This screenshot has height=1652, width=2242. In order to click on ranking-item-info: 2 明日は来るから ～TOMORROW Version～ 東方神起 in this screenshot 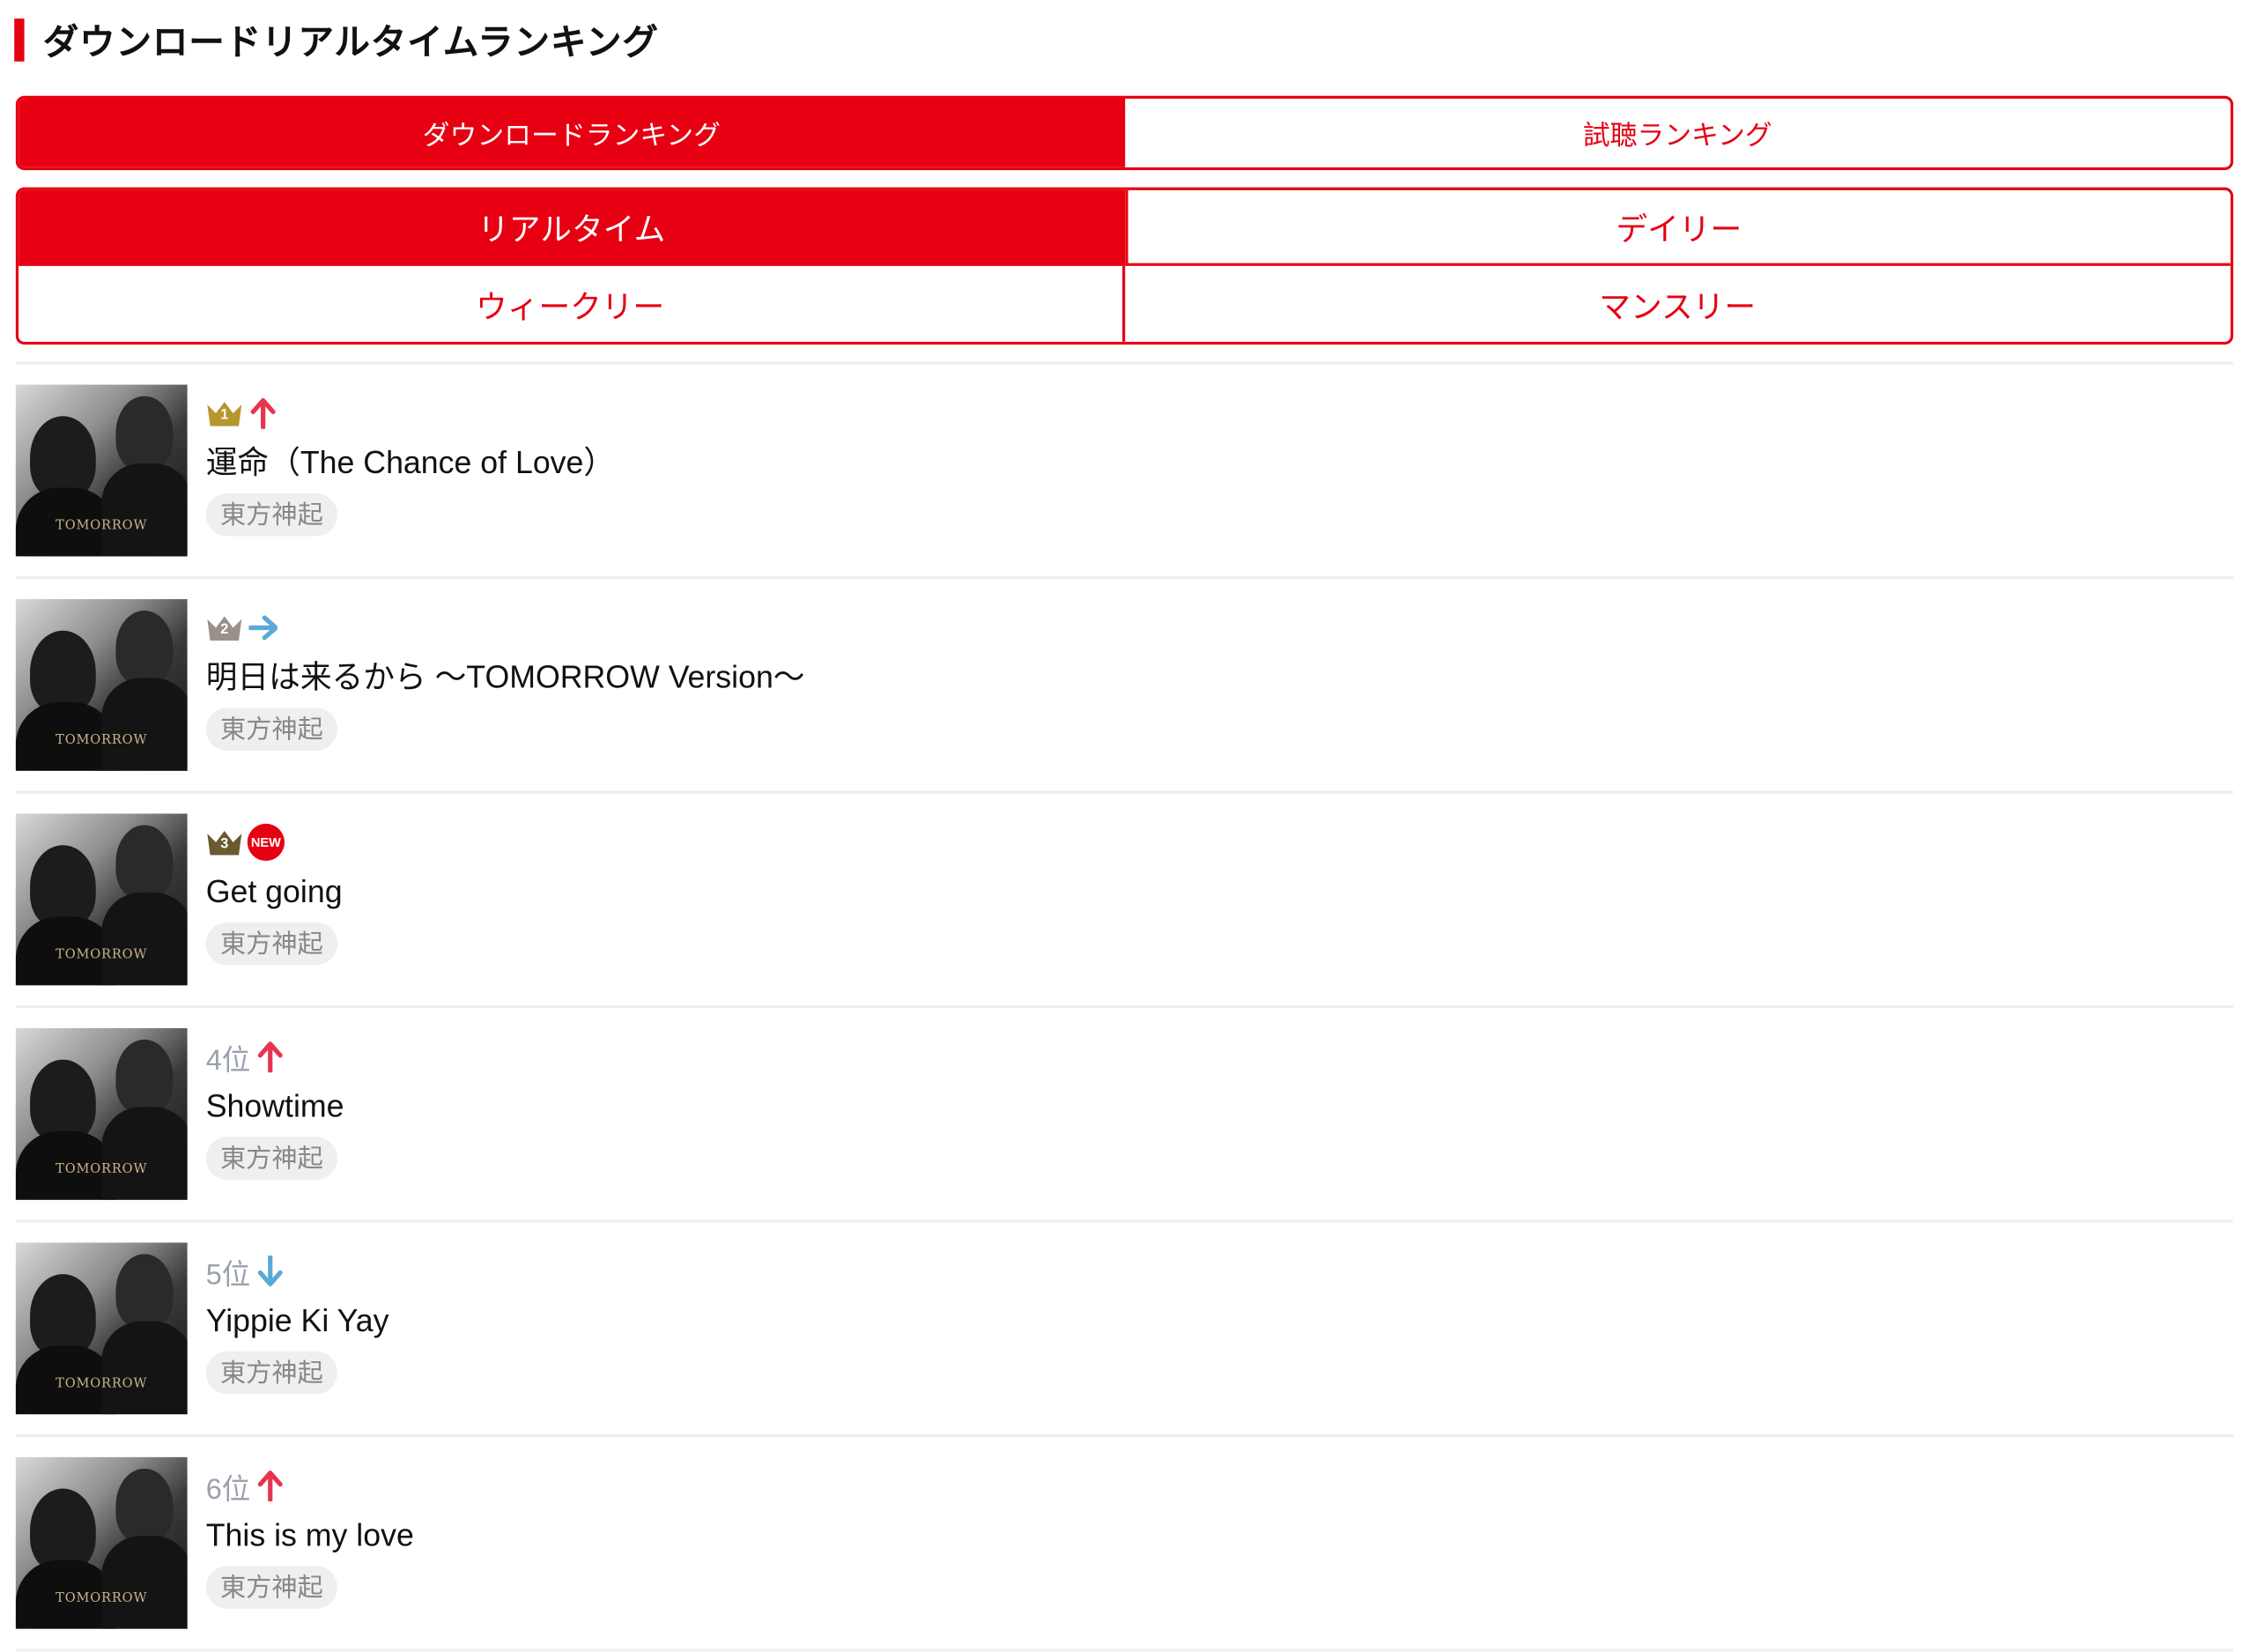, I will do `click(505, 694)`.